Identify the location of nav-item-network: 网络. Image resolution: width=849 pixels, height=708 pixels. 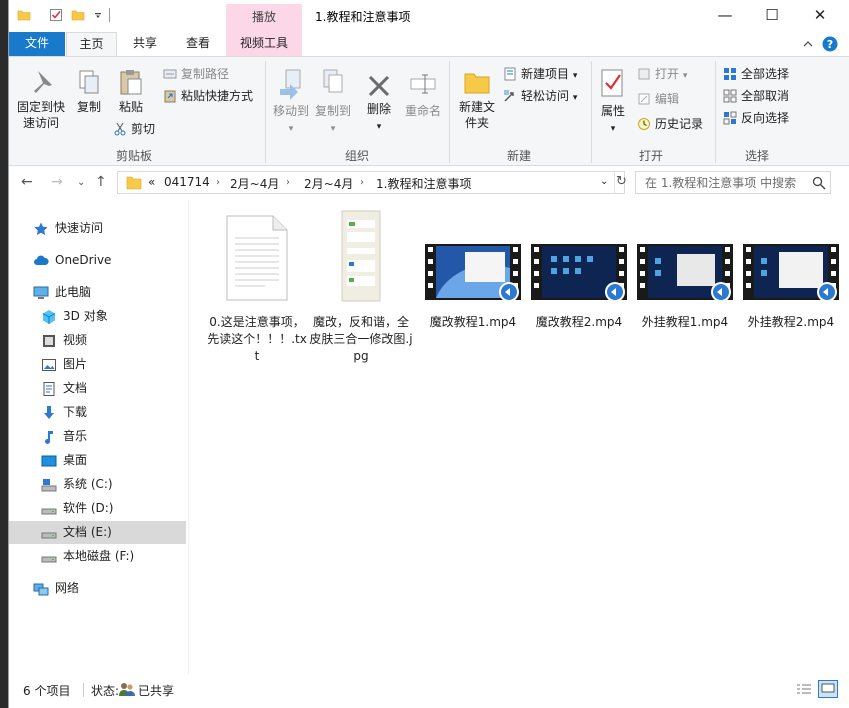
(97, 588).